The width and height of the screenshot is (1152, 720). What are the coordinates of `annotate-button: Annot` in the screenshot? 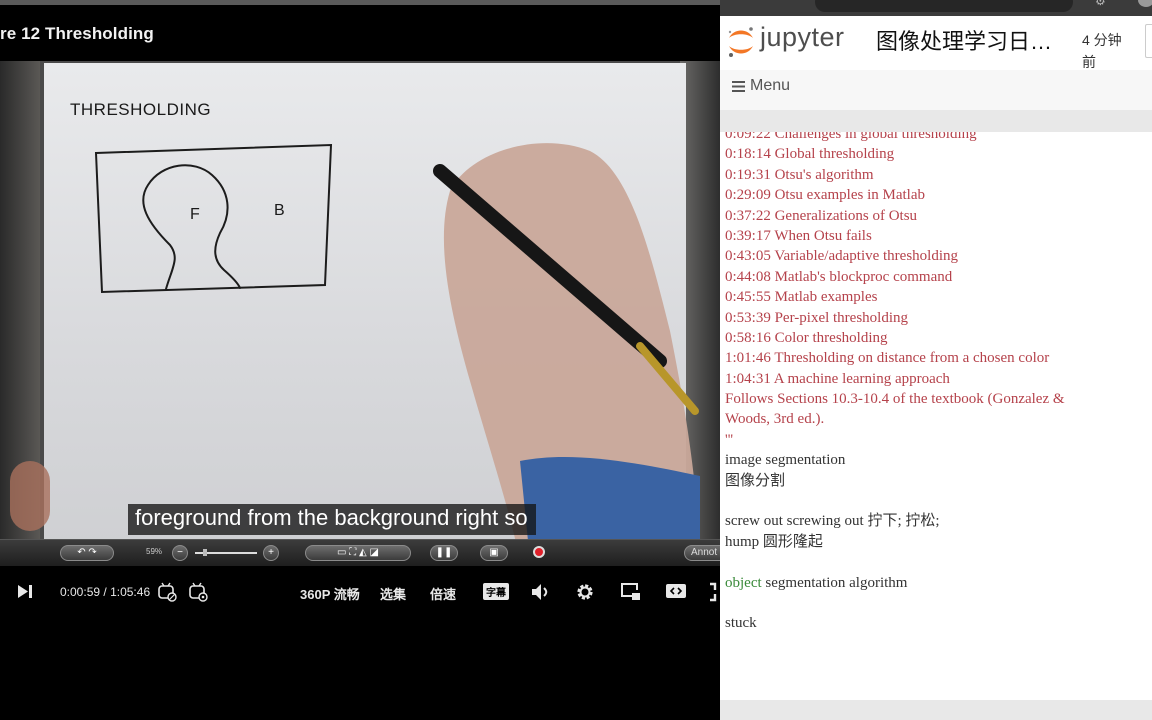 It's located at (702, 553).